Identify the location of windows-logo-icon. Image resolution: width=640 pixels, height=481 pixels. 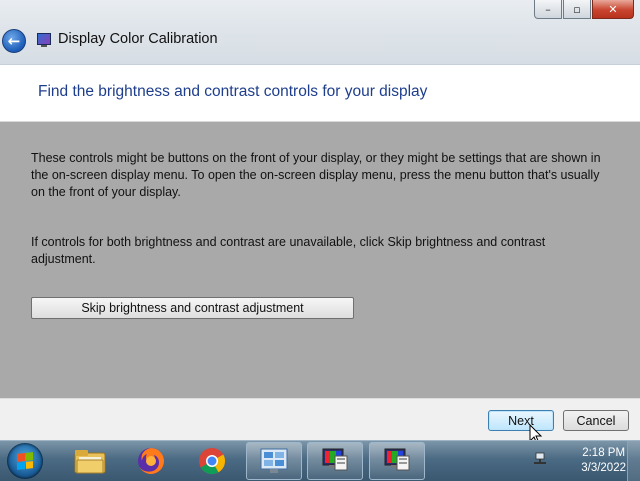
(25, 461).